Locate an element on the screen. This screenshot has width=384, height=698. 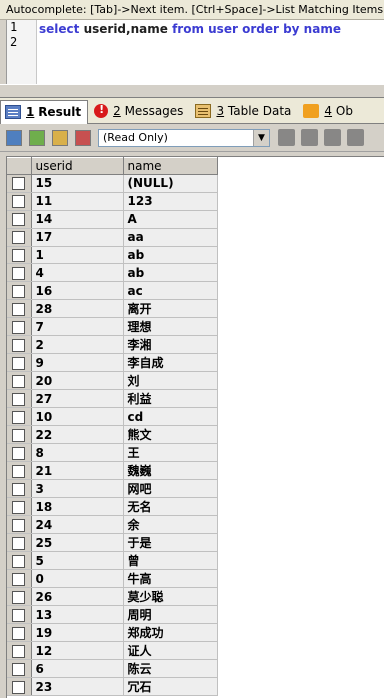
table-row: 11 123 is located at coordinates (112, 201).